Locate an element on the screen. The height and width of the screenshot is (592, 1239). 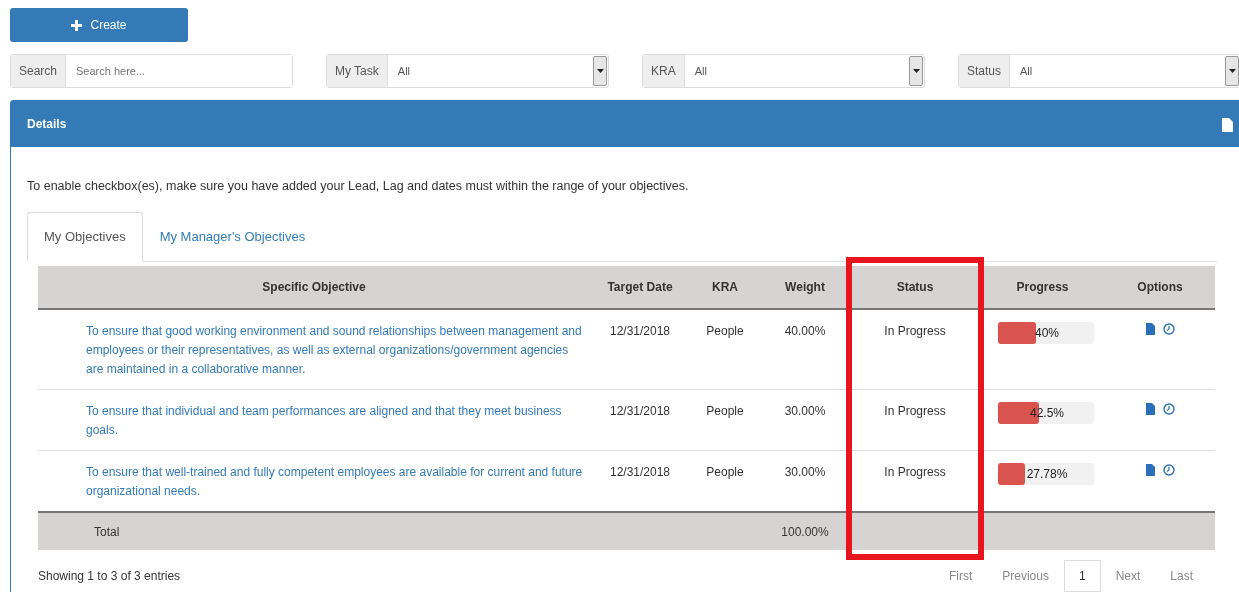
field-label: My Task is located at coordinates (357, 71).